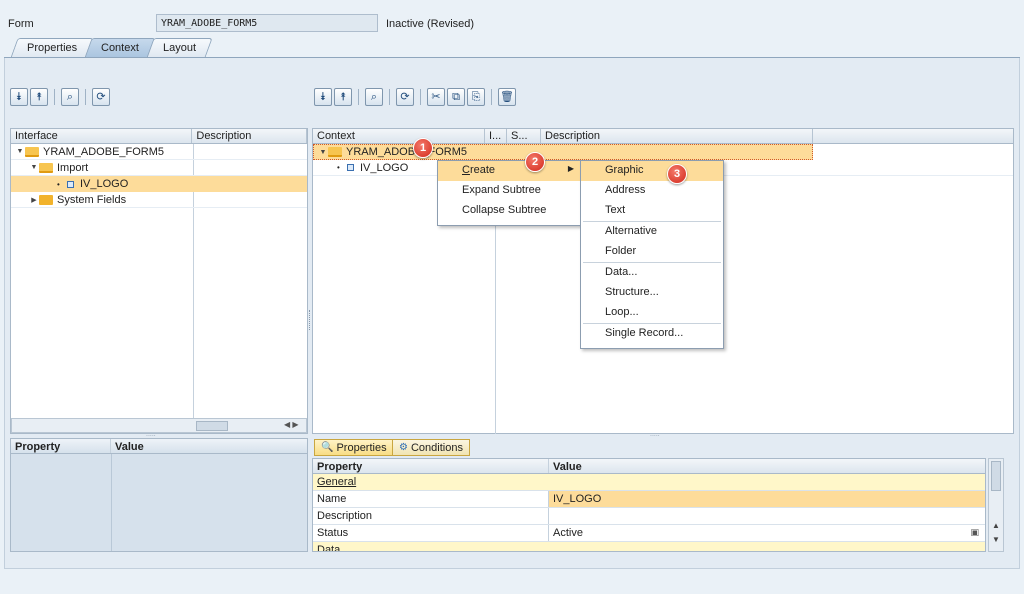  I want to click on menu-item-folder: Folder, so click(652, 252).